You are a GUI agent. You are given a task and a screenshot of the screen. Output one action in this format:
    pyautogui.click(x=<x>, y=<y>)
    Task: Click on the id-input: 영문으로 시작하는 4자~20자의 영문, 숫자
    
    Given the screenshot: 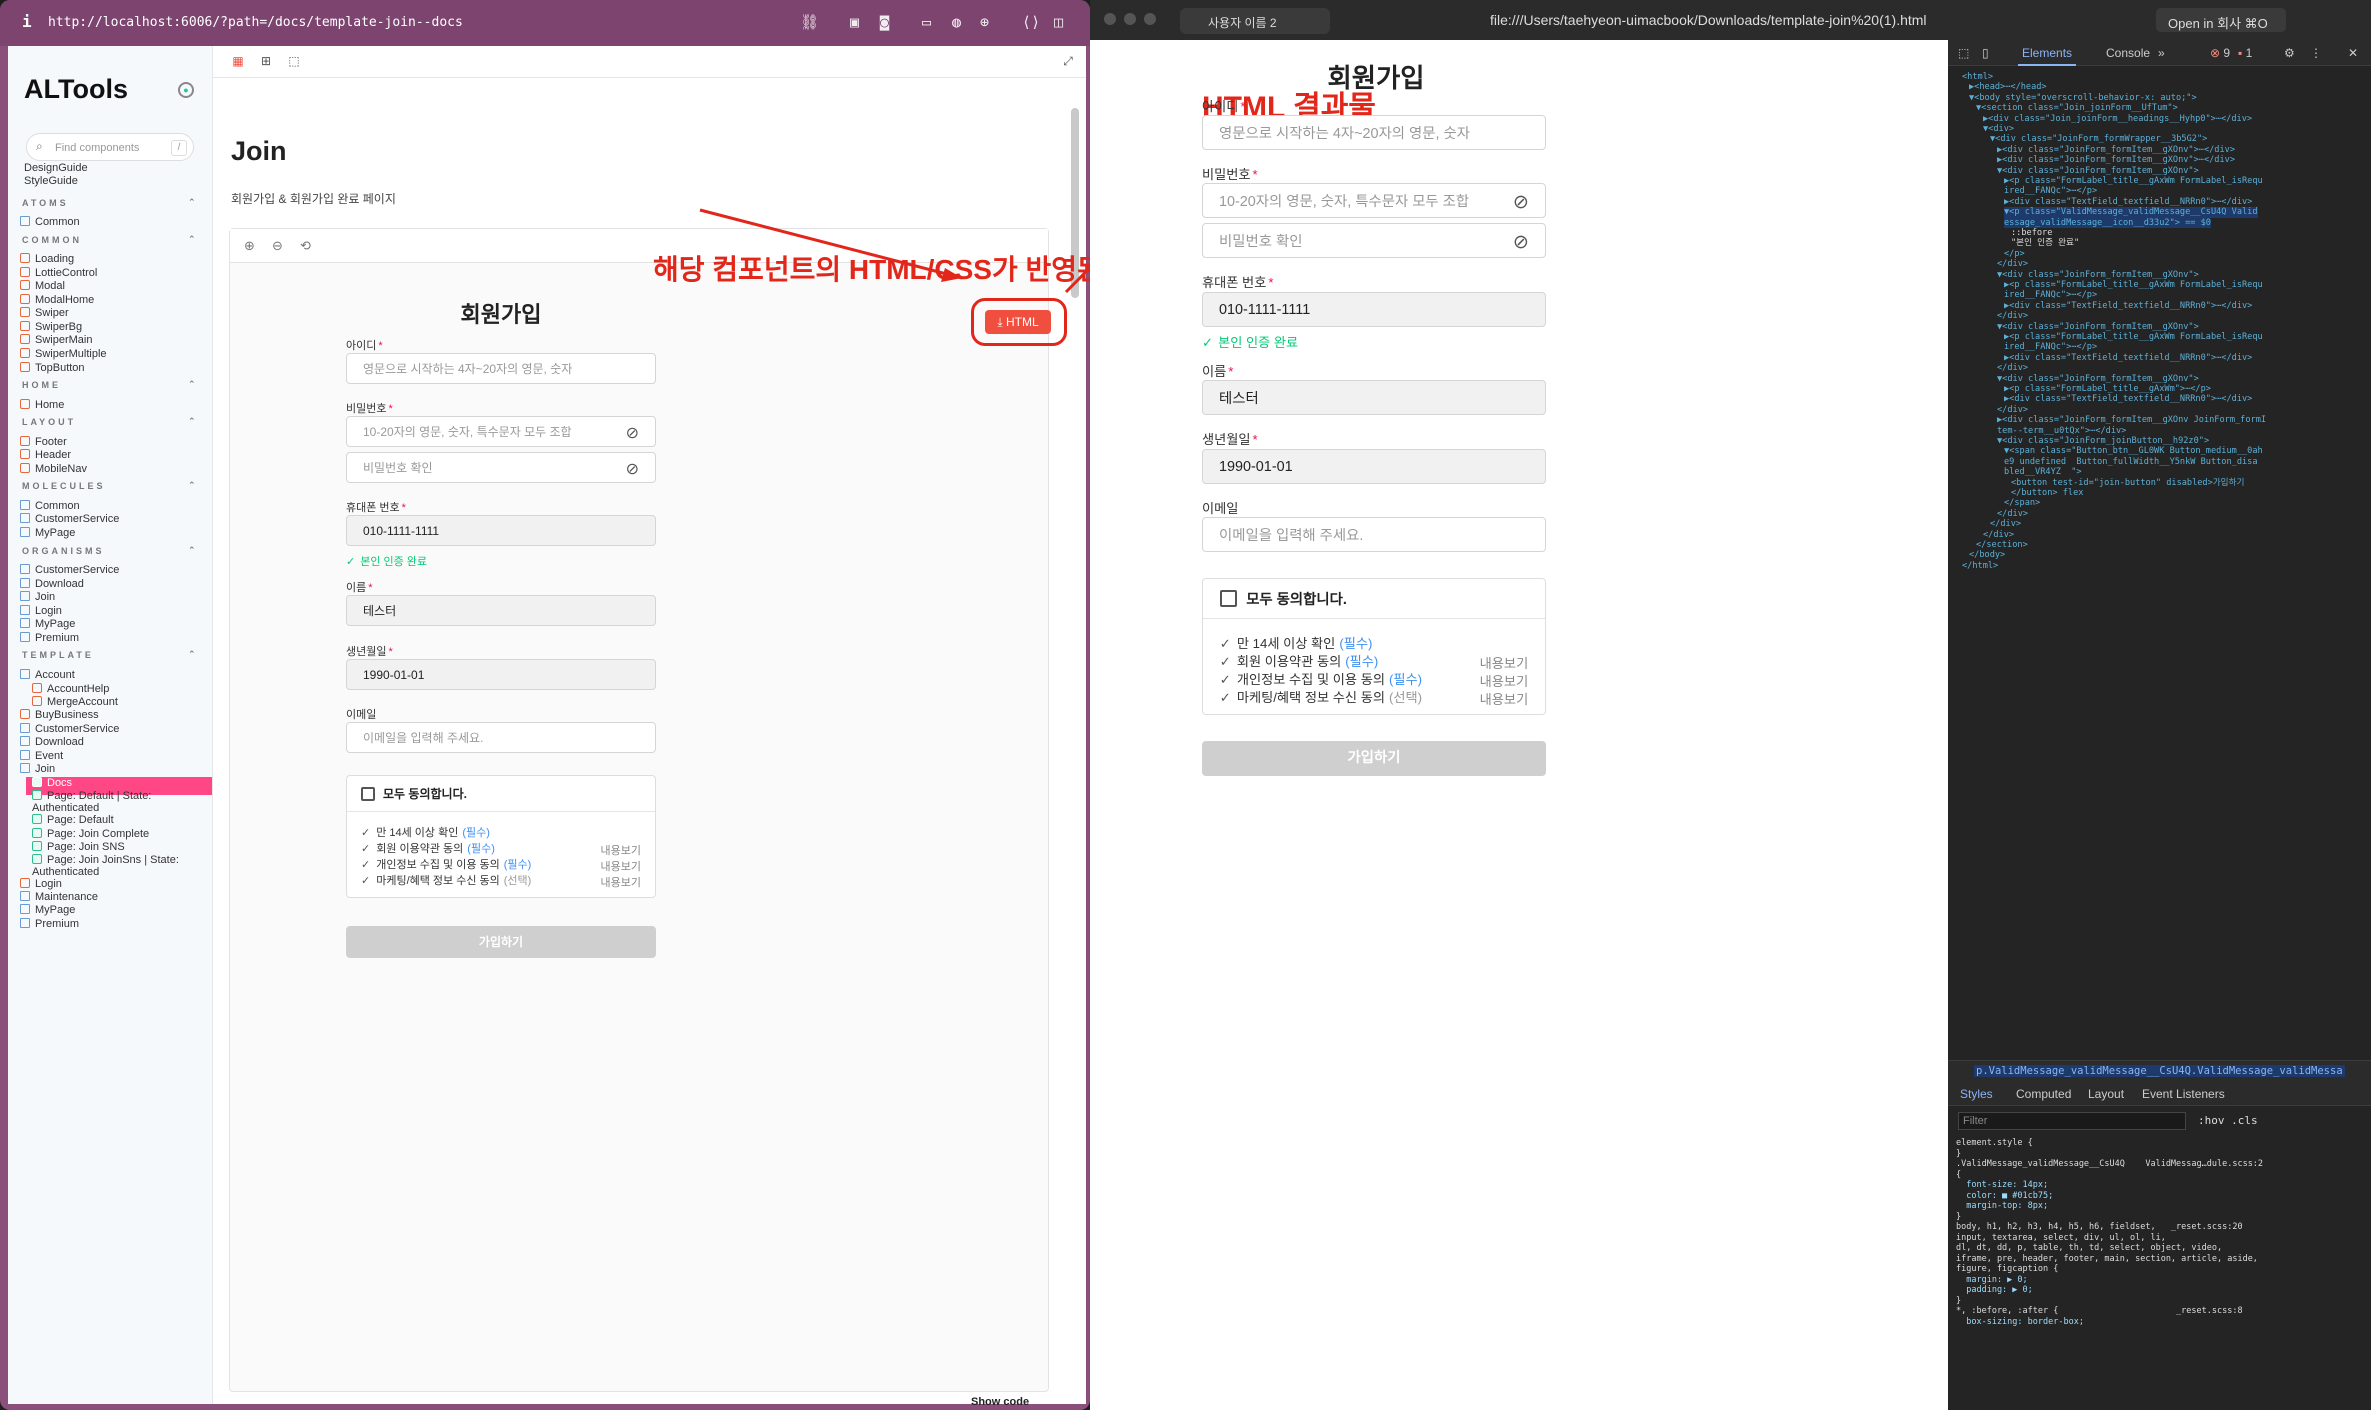 What is the action you would take?
    pyautogui.click(x=1374, y=132)
    